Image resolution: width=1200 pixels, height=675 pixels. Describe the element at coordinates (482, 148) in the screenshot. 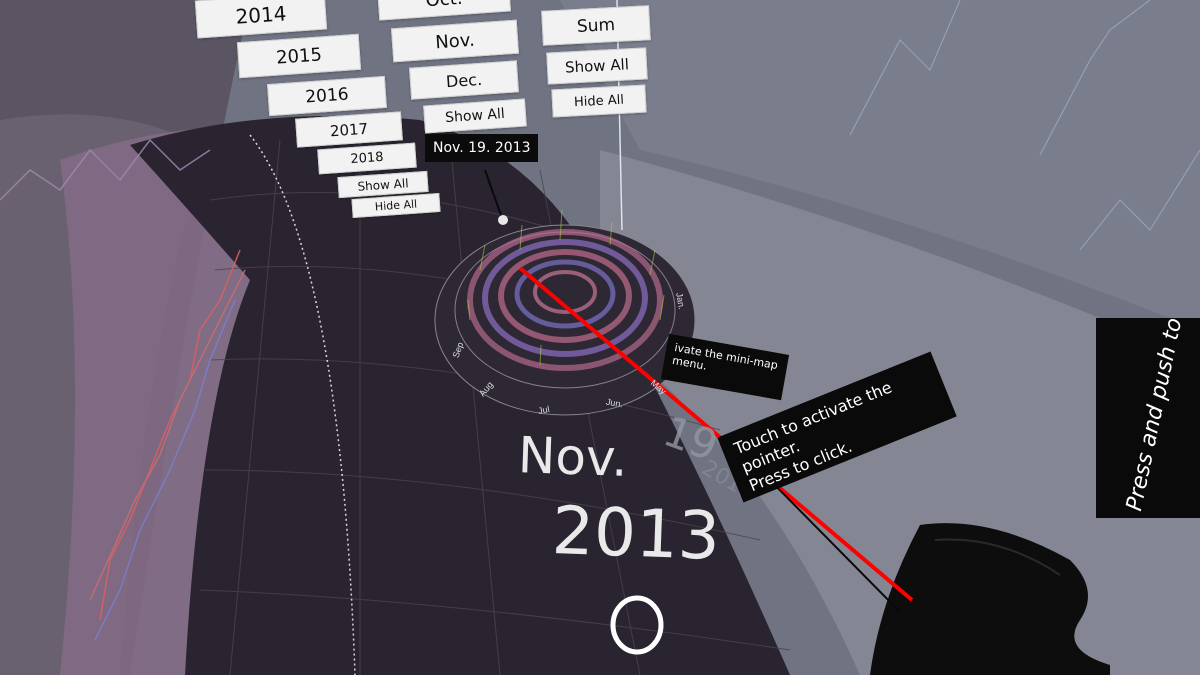

I see `date-tooltip: Nov. 19. 2013` at that location.